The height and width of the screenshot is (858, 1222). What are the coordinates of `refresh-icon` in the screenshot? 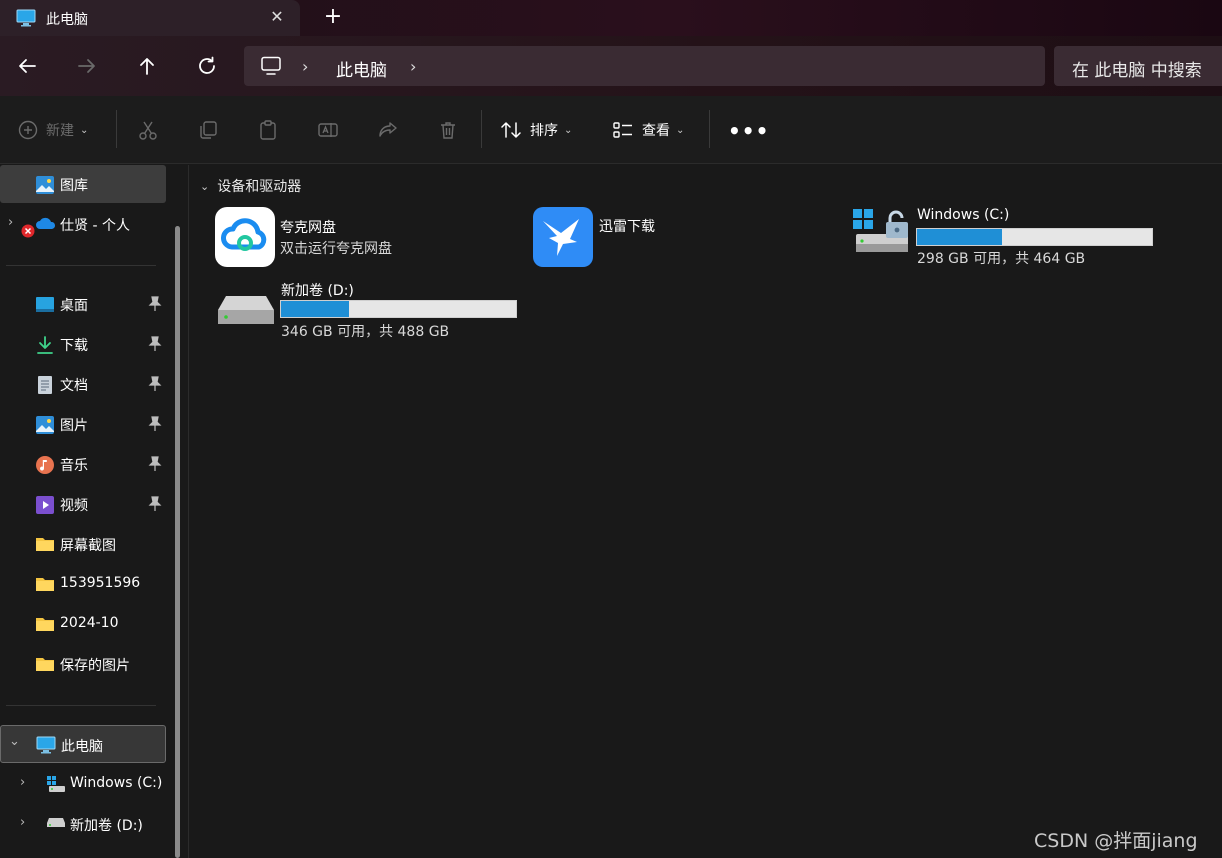 It's located at (207, 65).